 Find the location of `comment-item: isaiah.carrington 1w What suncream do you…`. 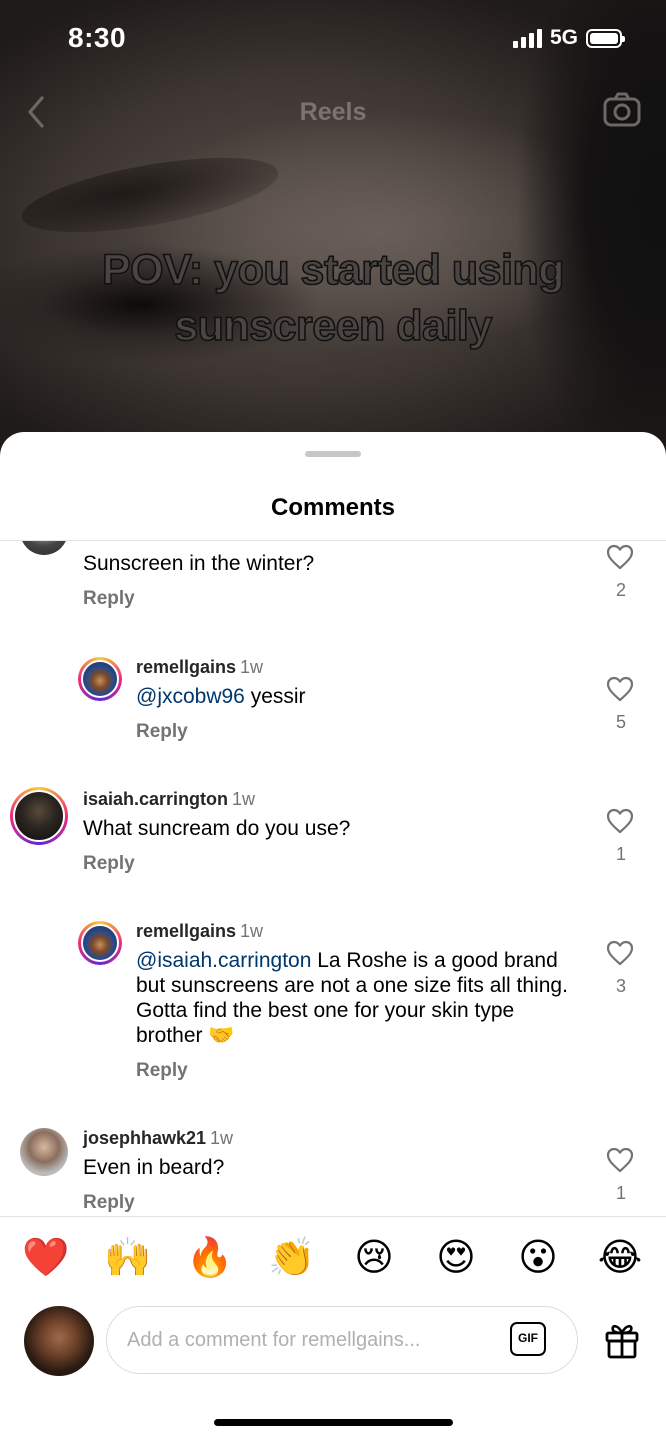

comment-item: isaiah.carrington 1w What suncream do you… is located at coordinates (333, 845).